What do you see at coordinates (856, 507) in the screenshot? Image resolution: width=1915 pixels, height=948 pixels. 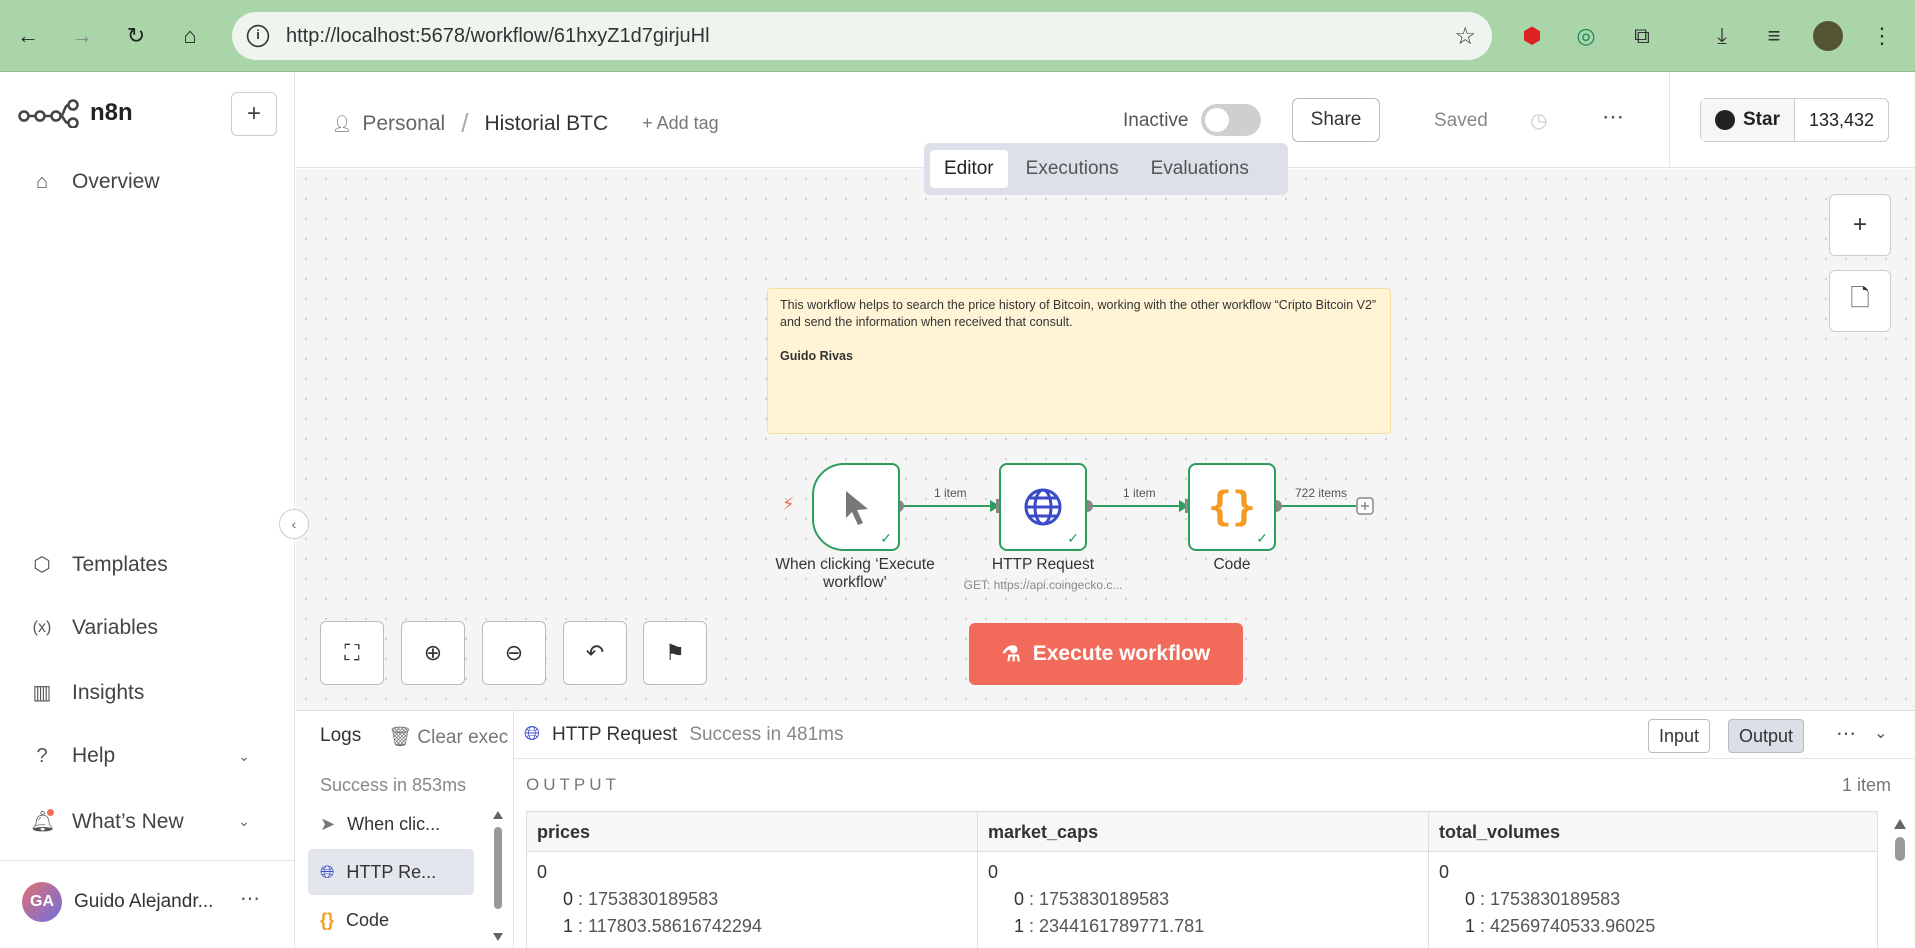 I see `trigger-node: ✓` at bounding box center [856, 507].